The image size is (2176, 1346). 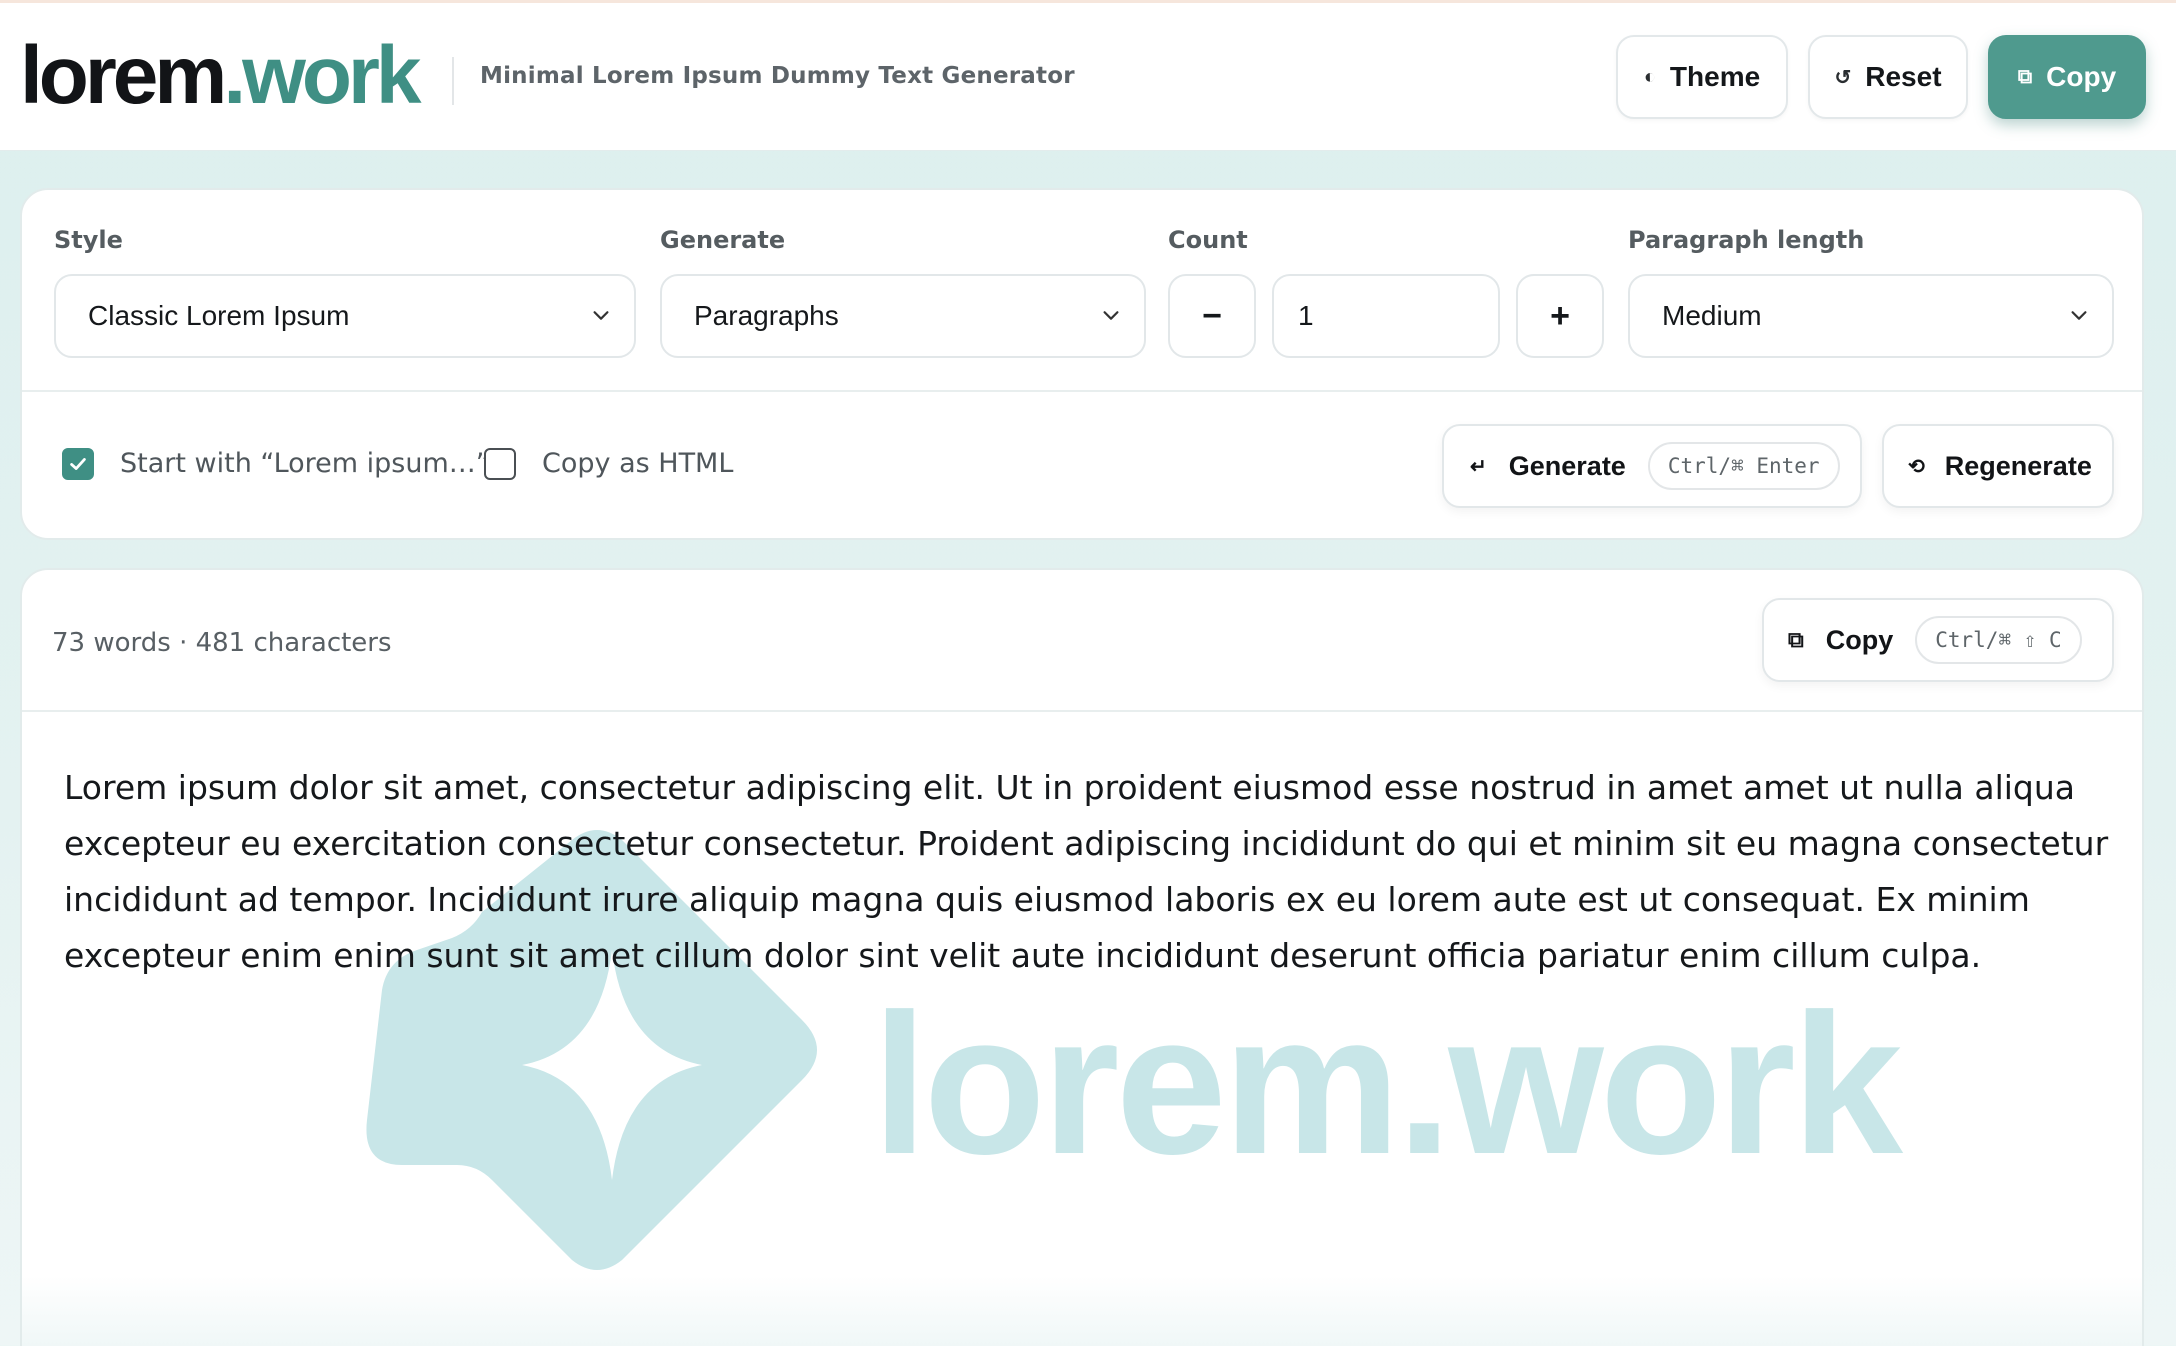 What do you see at coordinates (777, 76) in the screenshot?
I see `tagline: Minimal Lorem Ipsum Dummy Text Generator` at bounding box center [777, 76].